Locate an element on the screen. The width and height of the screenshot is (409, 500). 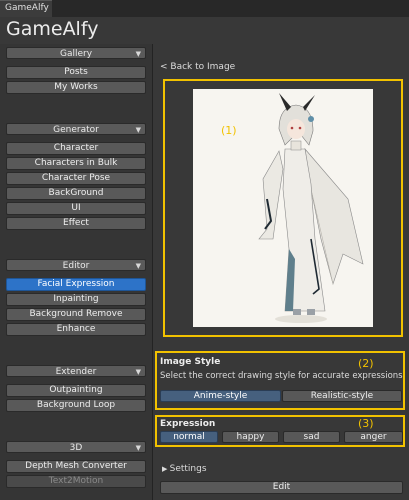
anime-style-option: Anime-style is located at coordinates (220, 396).